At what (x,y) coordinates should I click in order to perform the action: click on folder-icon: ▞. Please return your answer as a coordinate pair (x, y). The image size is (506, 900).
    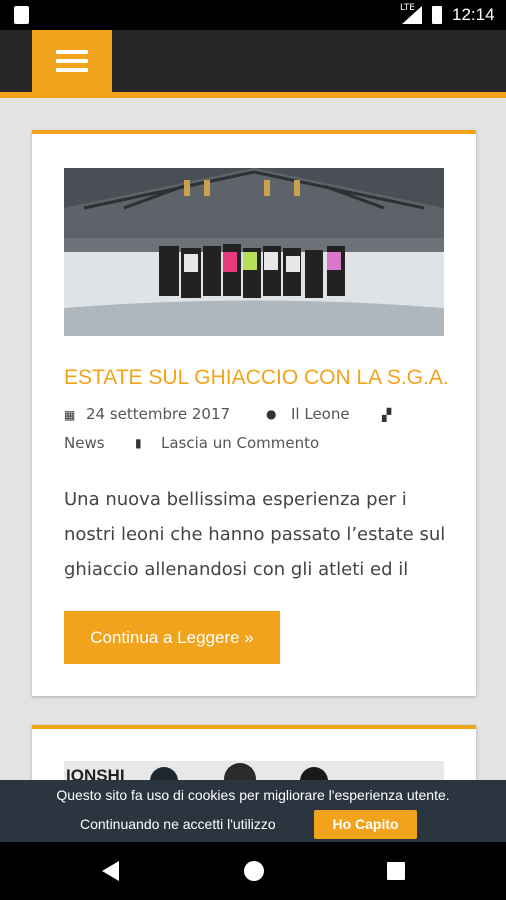
    Looking at the image, I should click on (387, 415).